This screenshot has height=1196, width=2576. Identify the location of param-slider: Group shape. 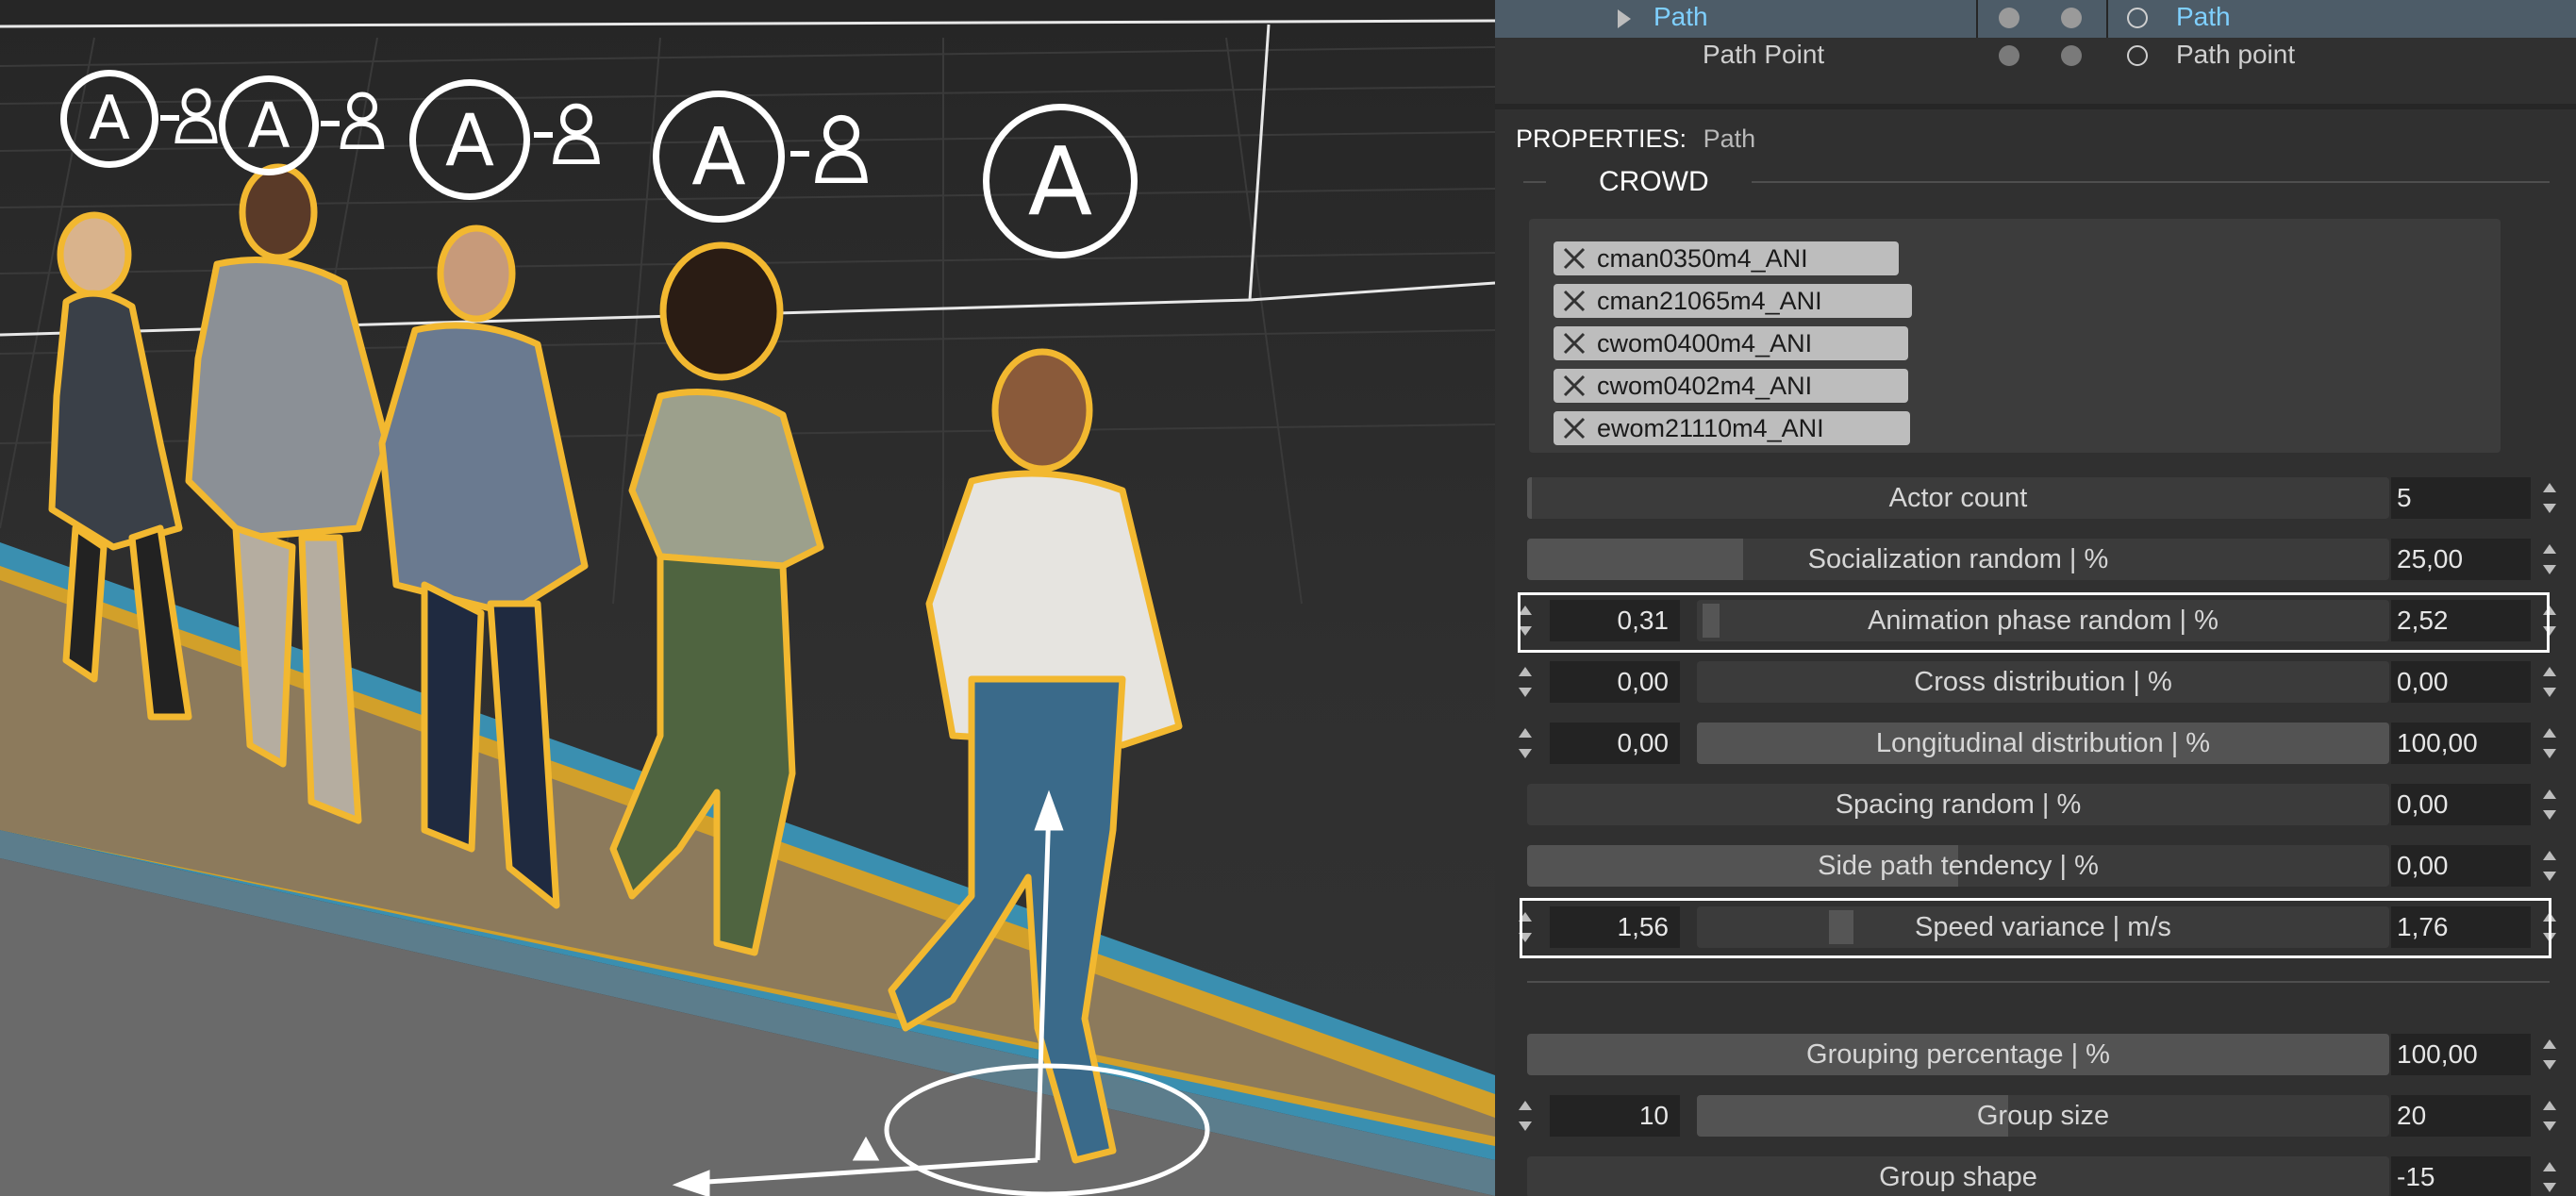
(1958, 1176).